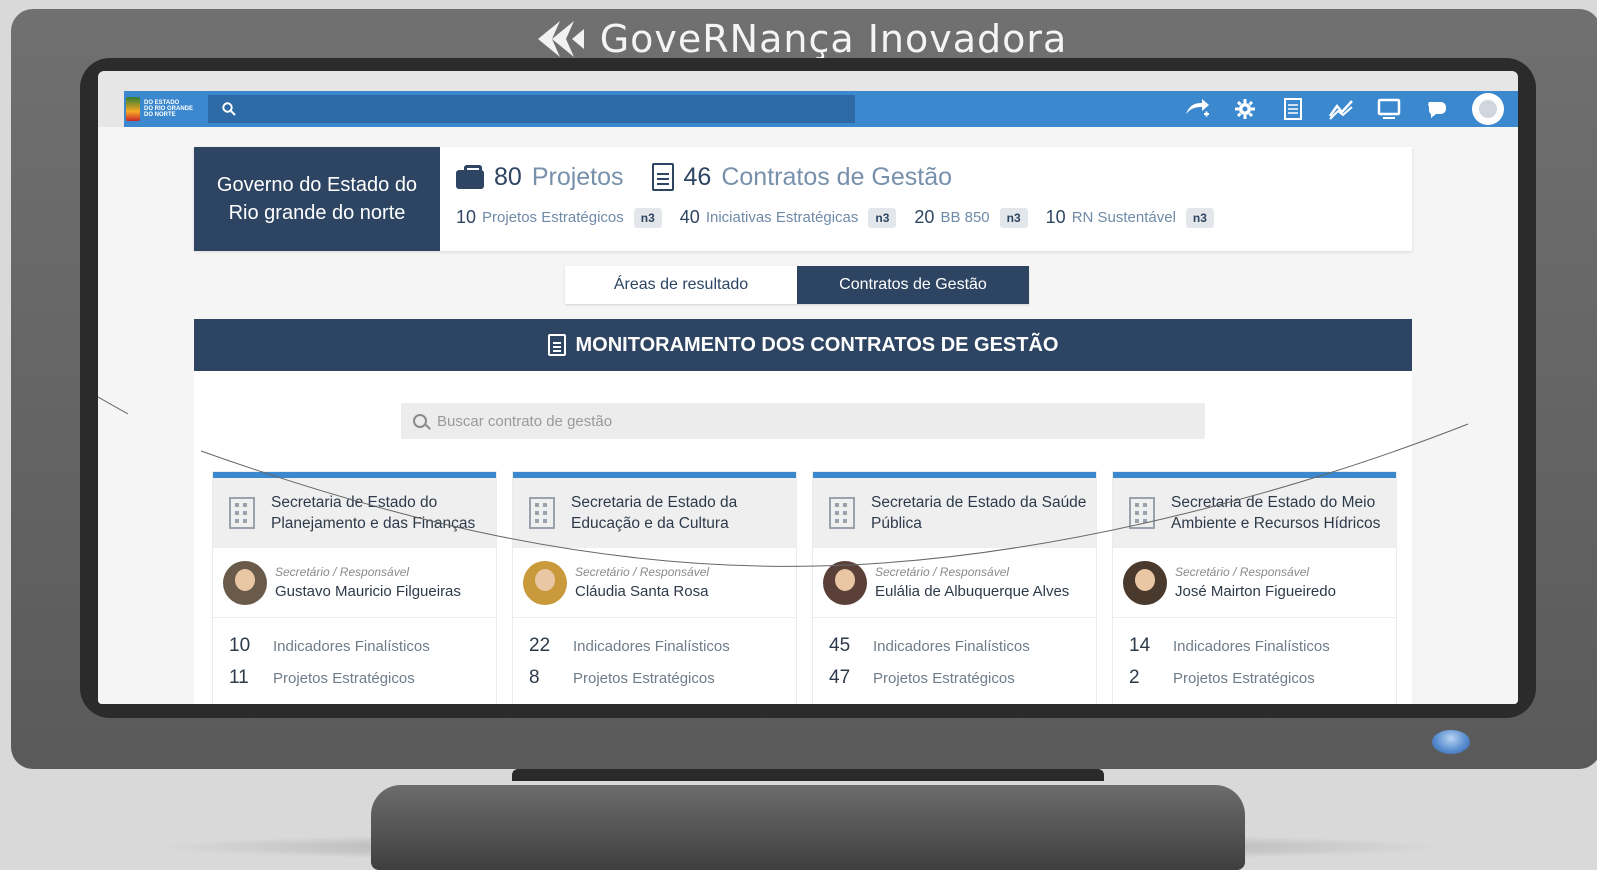  What do you see at coordinates (540, 645) in the screenshot?
I see `indicators-count: 22` at bounding box center [540, 645].